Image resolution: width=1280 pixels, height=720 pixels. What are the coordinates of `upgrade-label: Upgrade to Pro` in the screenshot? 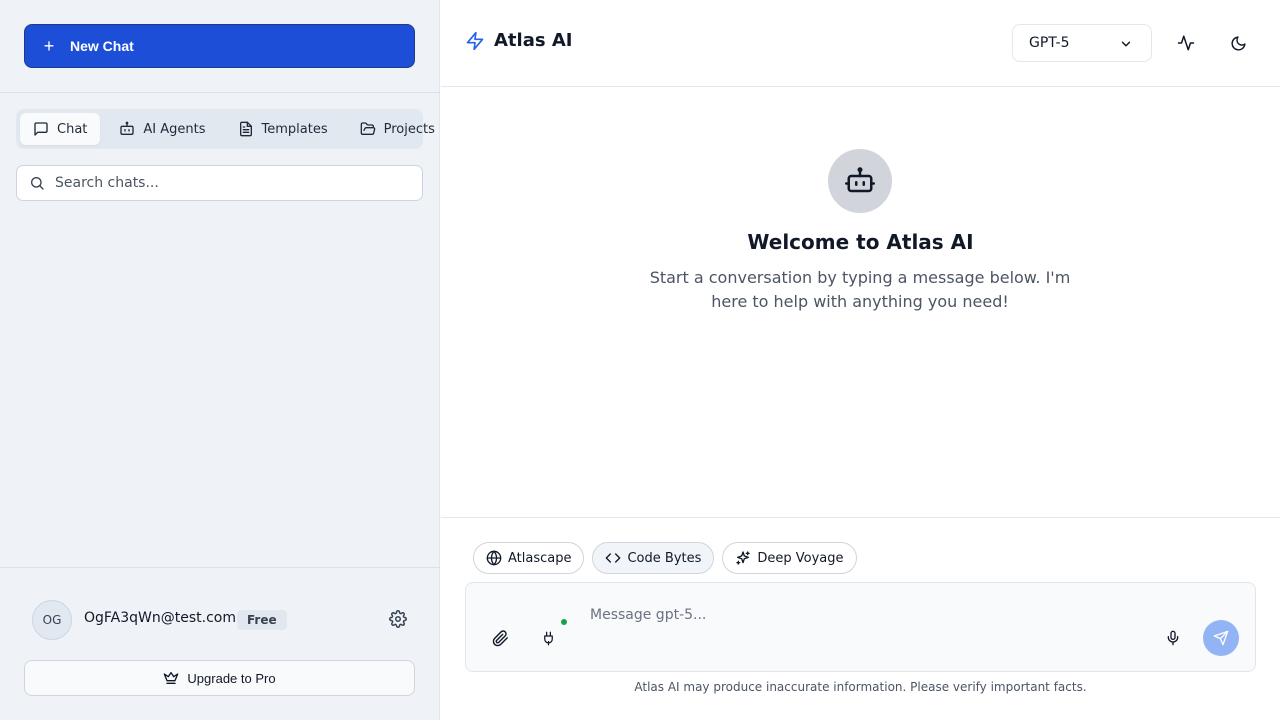 It's located at (231, 678).